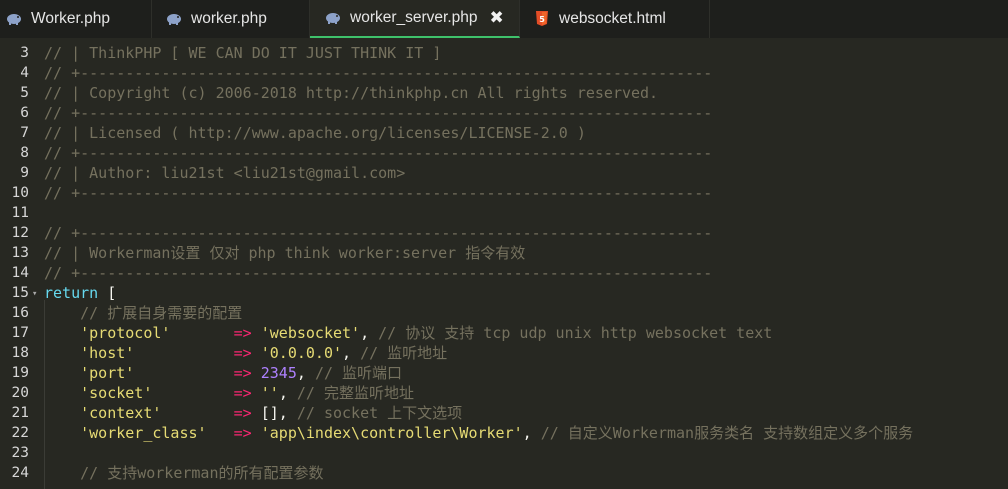  What do you see at coordinates (24, 113) in the screenshot?
I see `line-number: 6` at bounding box center [24, 113].